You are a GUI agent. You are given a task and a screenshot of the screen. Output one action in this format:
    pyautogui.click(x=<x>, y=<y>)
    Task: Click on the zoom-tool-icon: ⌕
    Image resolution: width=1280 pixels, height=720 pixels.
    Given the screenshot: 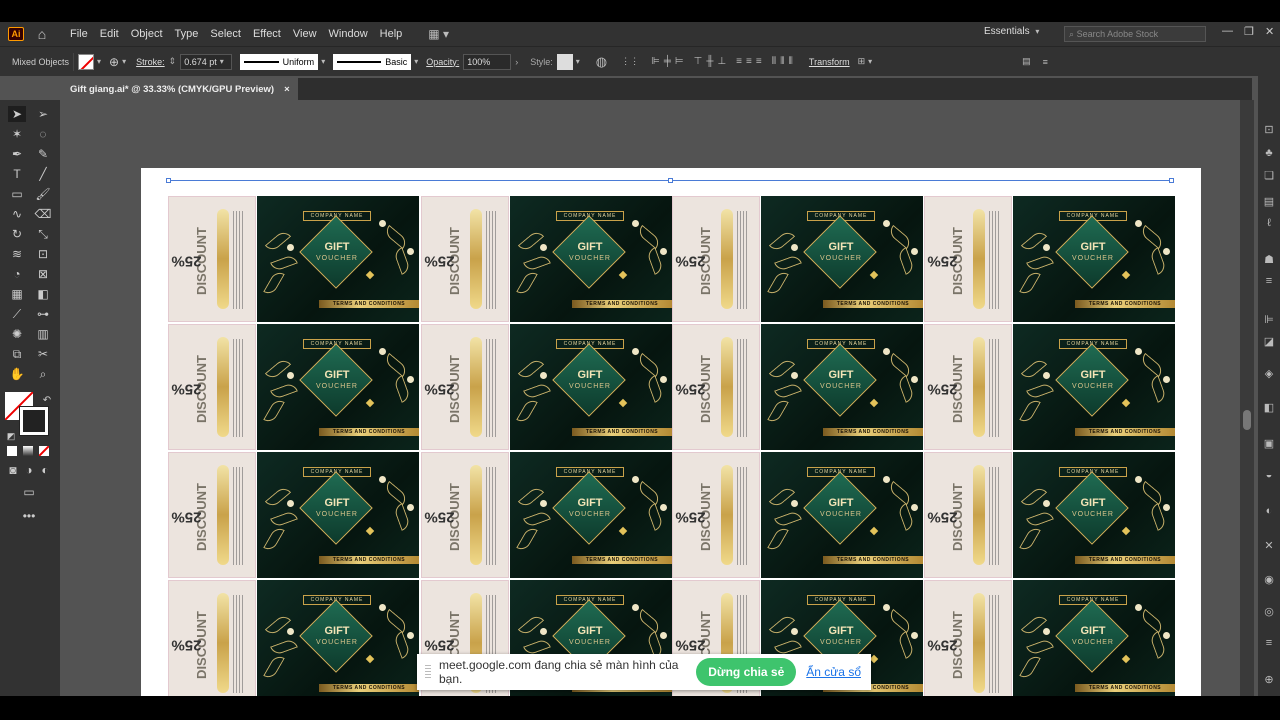 What is the action you would take?
    pyautogui.click(x=43, y=374)
    